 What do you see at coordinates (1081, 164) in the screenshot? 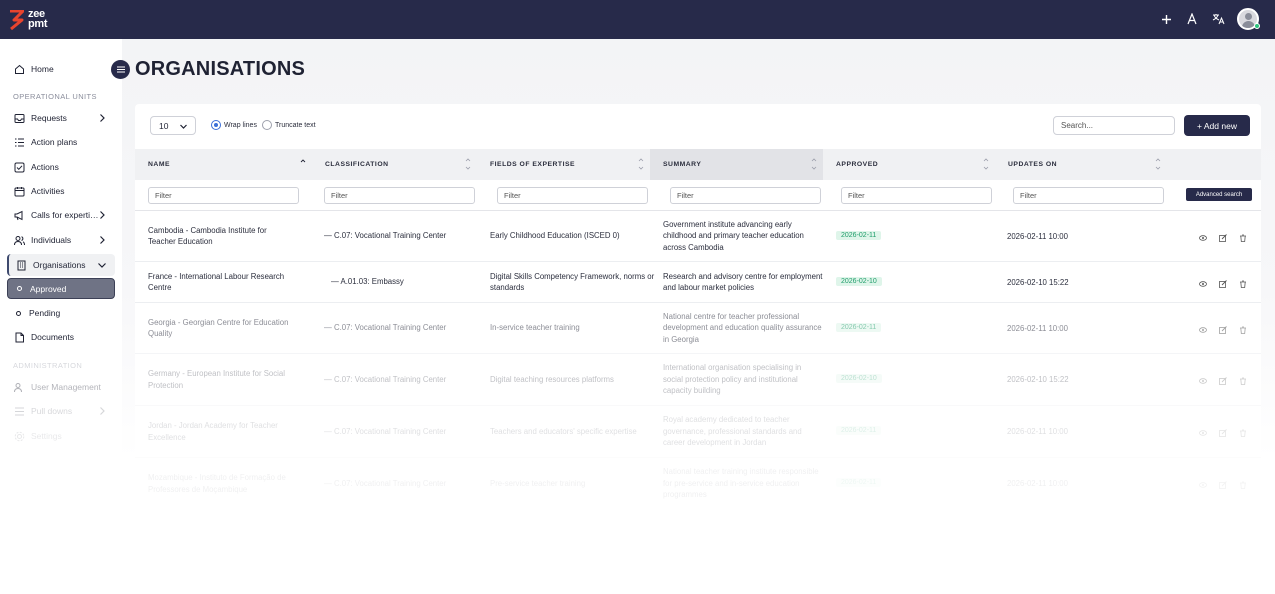
I see `column-header: UPDATES ON` at bounding box center [1081, 164].